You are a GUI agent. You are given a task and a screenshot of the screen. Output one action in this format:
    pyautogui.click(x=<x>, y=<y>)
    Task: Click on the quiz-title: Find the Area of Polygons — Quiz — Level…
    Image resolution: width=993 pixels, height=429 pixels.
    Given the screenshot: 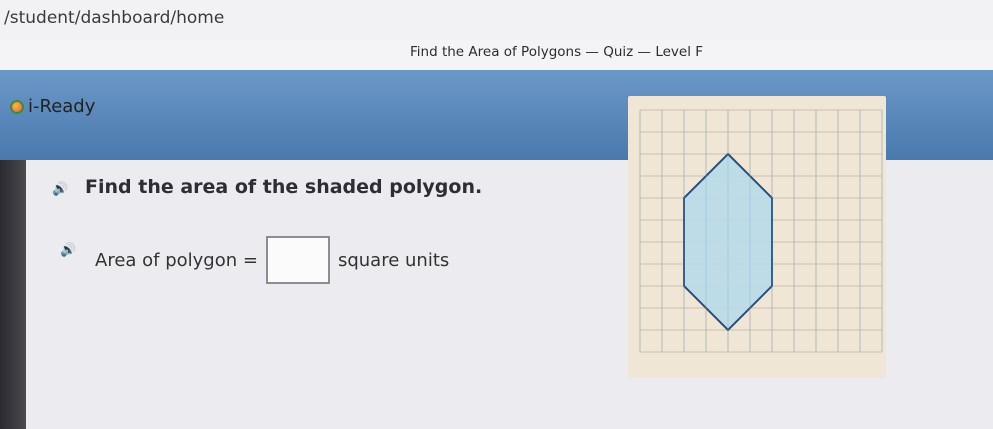 What is the action you would take?
    pyautogui.click(x=557, y=52)
    